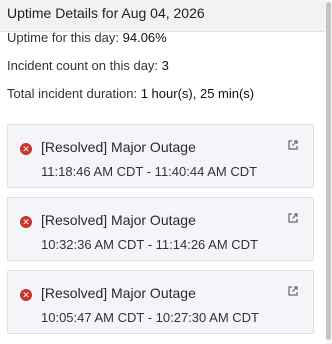  Describe the element at coordinates (197, 93) in the screenshot. I see `incident-duration-value: 1 hour(s), 25 min(s)` at that location.